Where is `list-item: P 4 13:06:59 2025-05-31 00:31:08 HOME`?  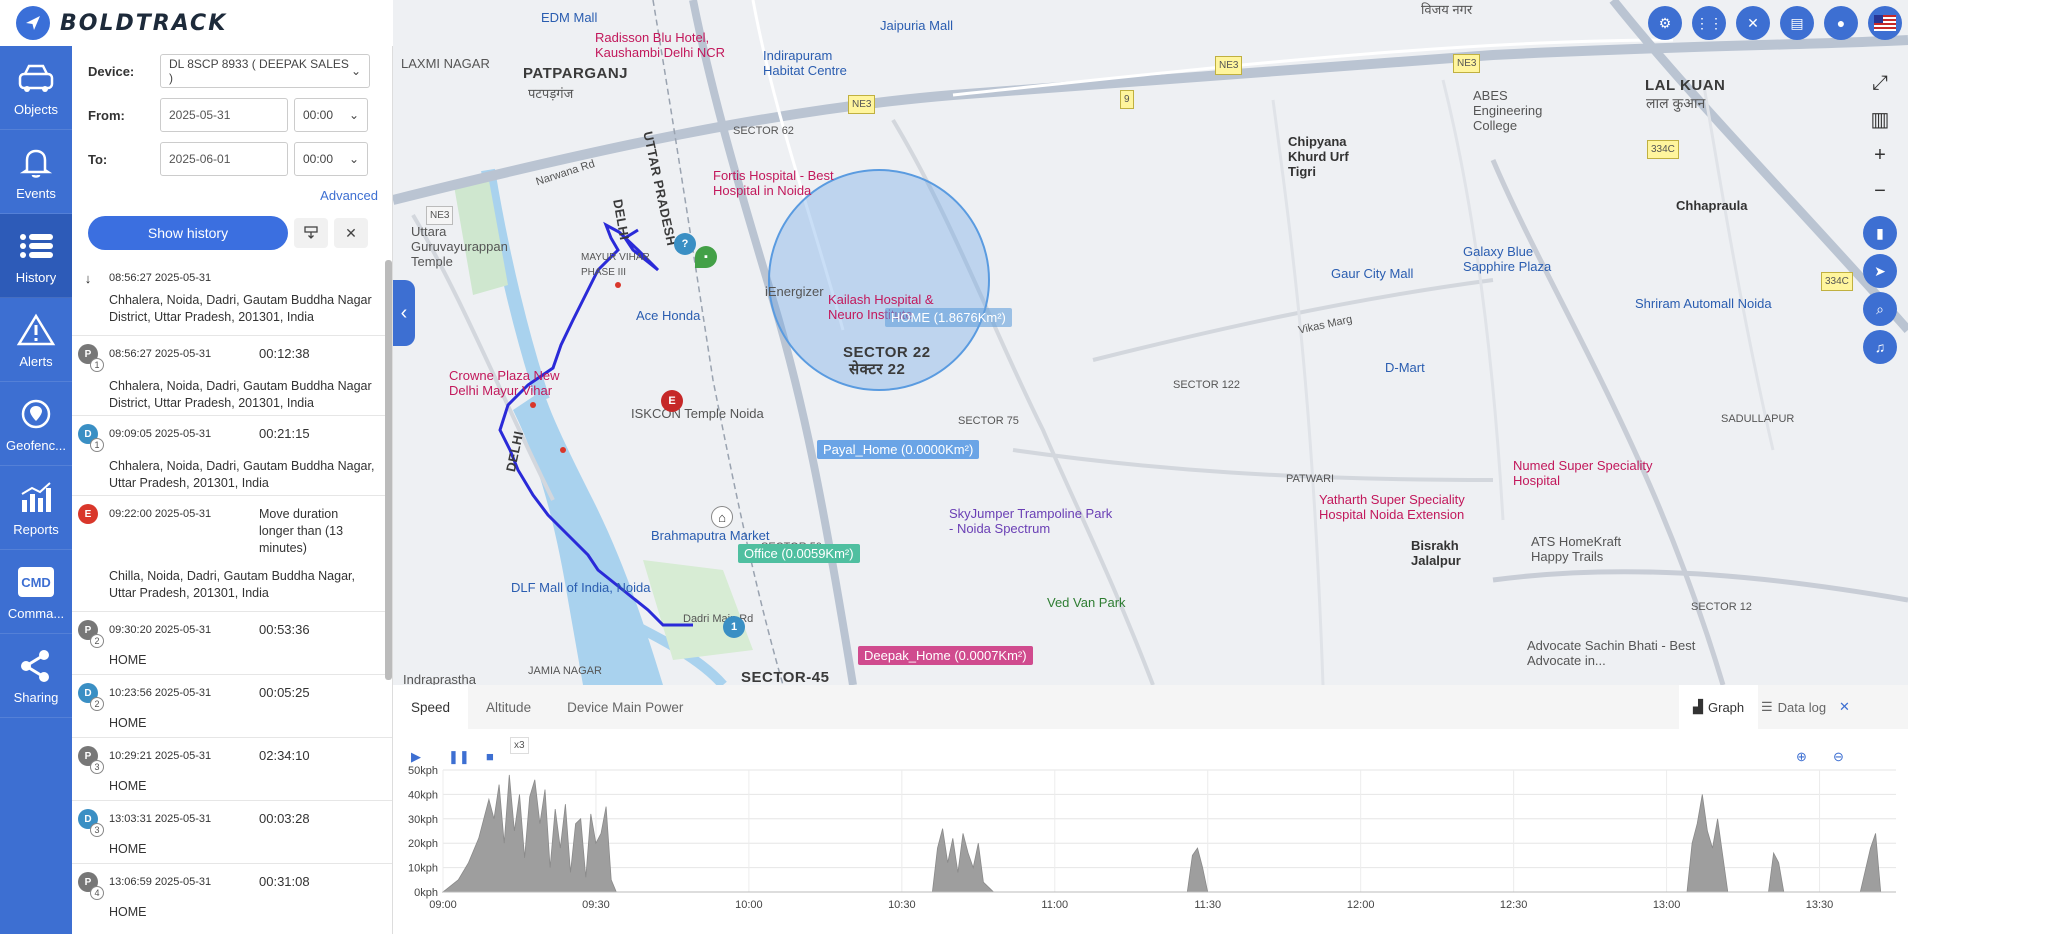 list-item: P 4 13:06:59 2025-05-31 00:31:08 HOME is located at coordinates (232, 895).